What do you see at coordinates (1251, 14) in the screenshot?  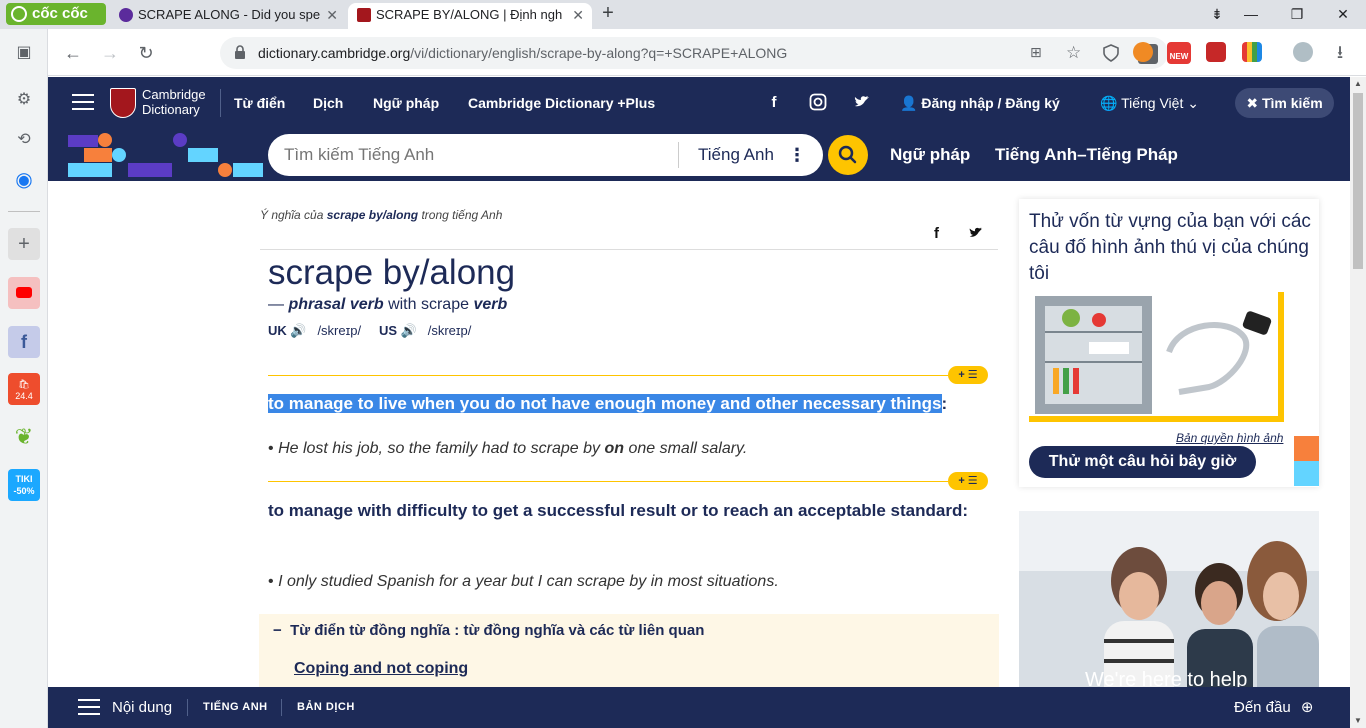 I see `minimize-button: —` at bounding box center [1251, 14].